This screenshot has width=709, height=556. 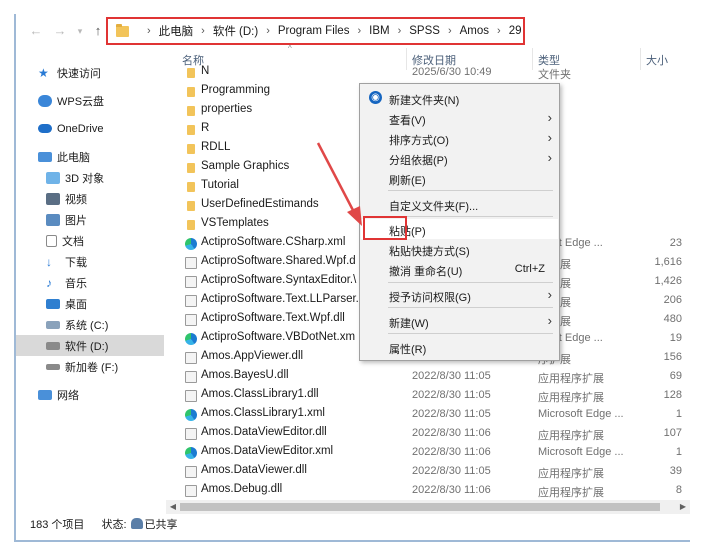 I want to click on arrow-head, so click(x=354, y=216).